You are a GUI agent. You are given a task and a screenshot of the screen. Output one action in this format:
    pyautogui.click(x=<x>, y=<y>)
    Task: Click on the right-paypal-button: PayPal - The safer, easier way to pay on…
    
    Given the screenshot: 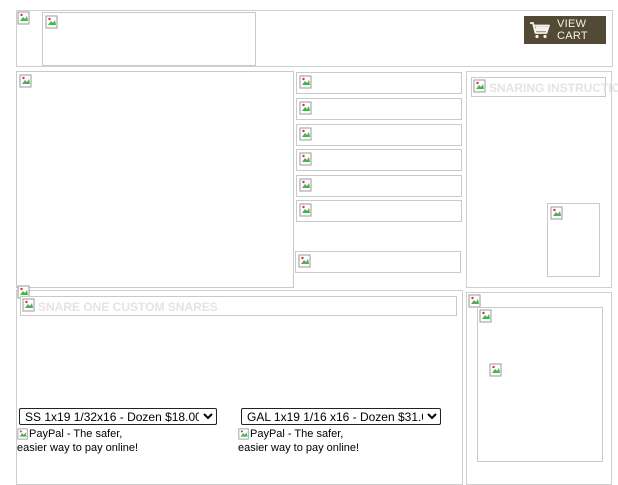 What is the action you would take?
    pyautogui.click(x=298, y=441)
    